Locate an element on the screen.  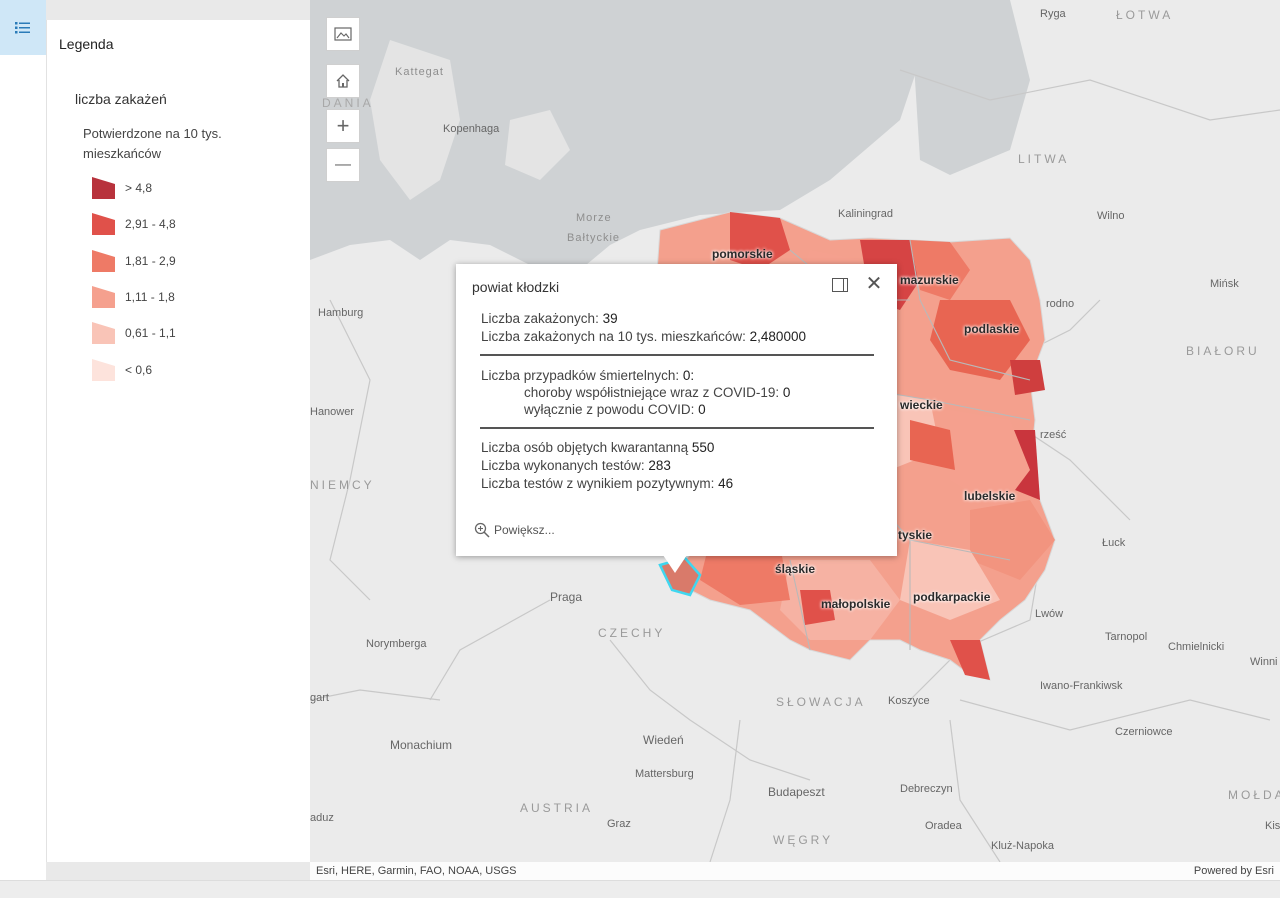
place-label: rodno is located at coordinates (1060, 304).